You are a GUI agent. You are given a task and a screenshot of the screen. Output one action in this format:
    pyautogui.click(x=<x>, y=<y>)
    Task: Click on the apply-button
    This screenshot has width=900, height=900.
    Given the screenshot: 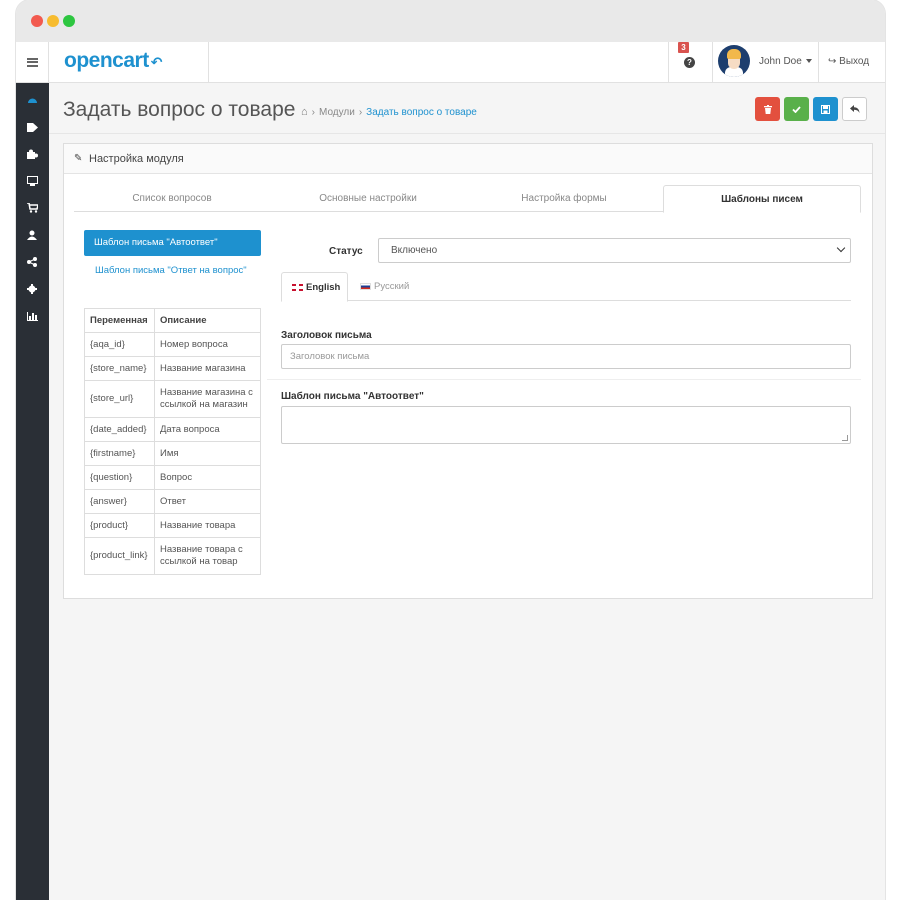 What is the action you would take?
    pyautogui.click(x=796, y=109)
    